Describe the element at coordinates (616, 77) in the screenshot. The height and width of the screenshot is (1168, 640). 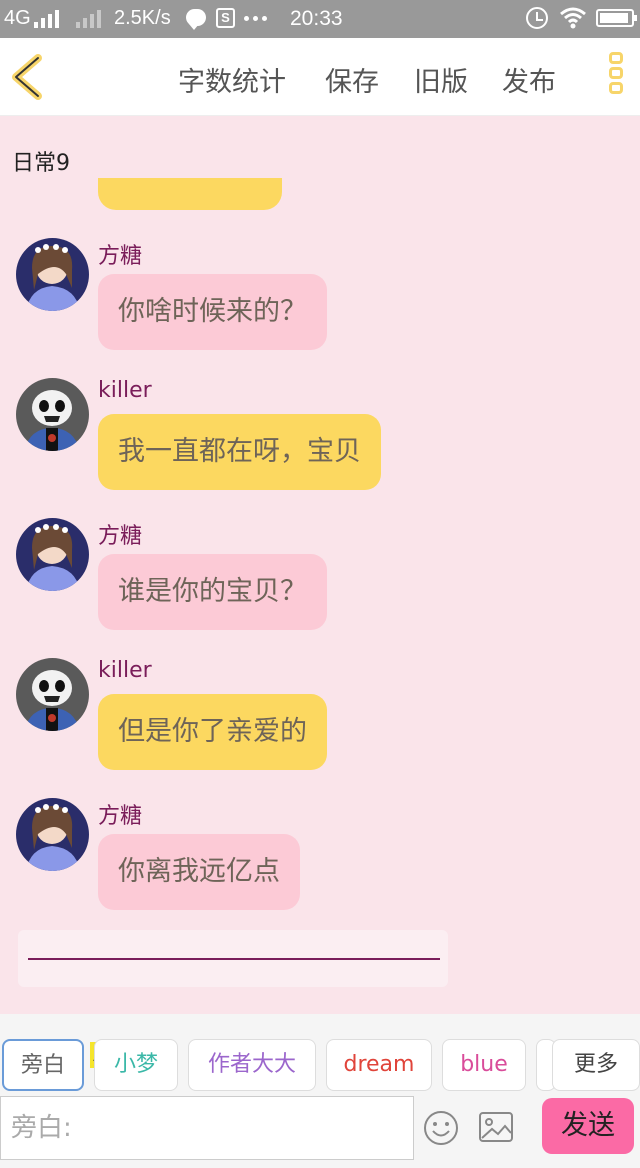
I see `more-vertical-icon` at that location.